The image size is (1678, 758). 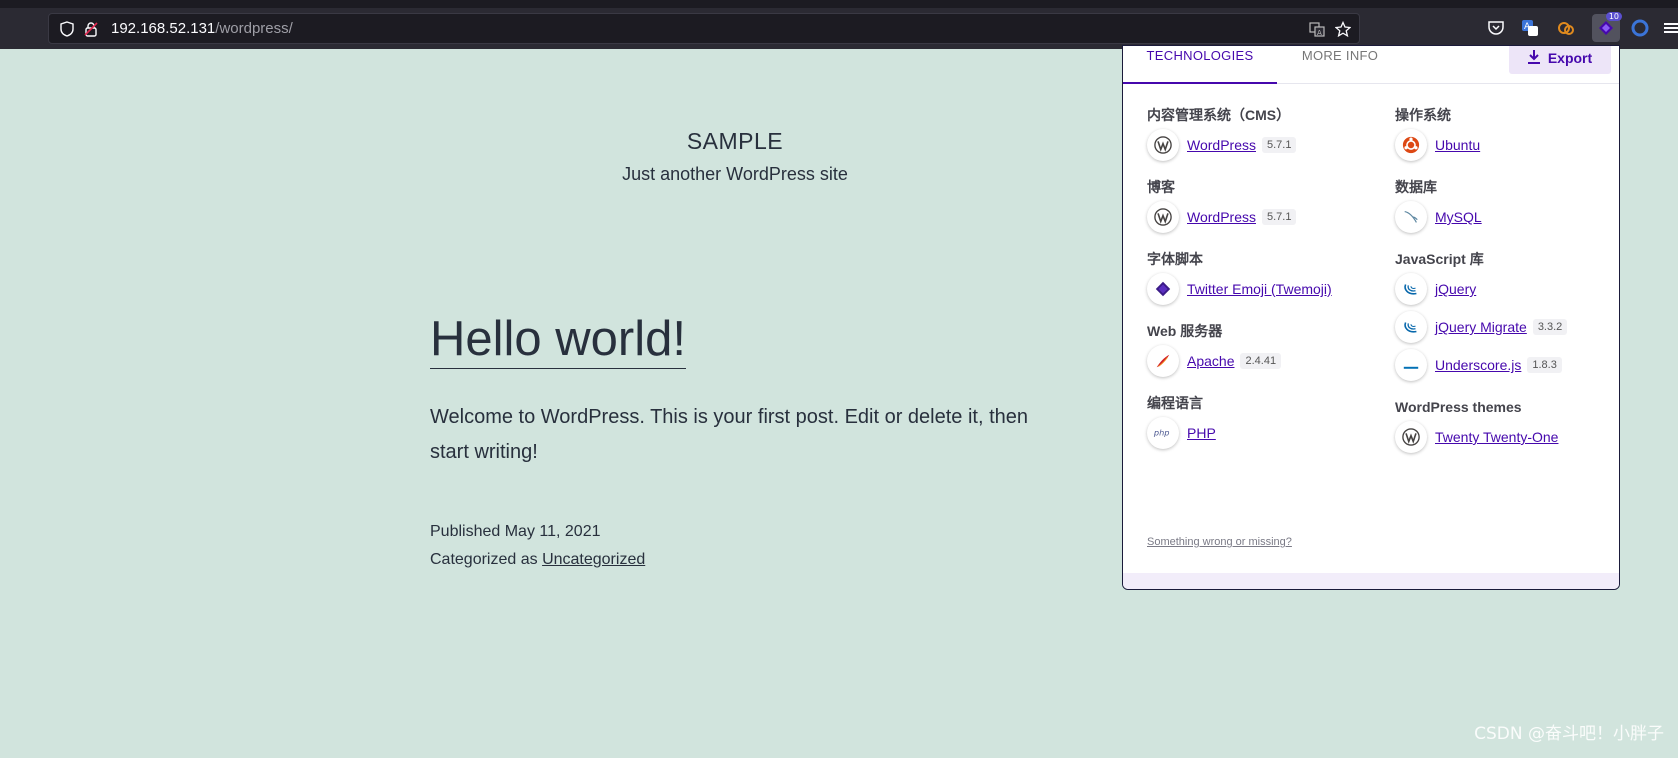 What do you see at coordinates (1371, 581) in the screenshot?
I see `popup-footer` at bounding box center [1371, 581].